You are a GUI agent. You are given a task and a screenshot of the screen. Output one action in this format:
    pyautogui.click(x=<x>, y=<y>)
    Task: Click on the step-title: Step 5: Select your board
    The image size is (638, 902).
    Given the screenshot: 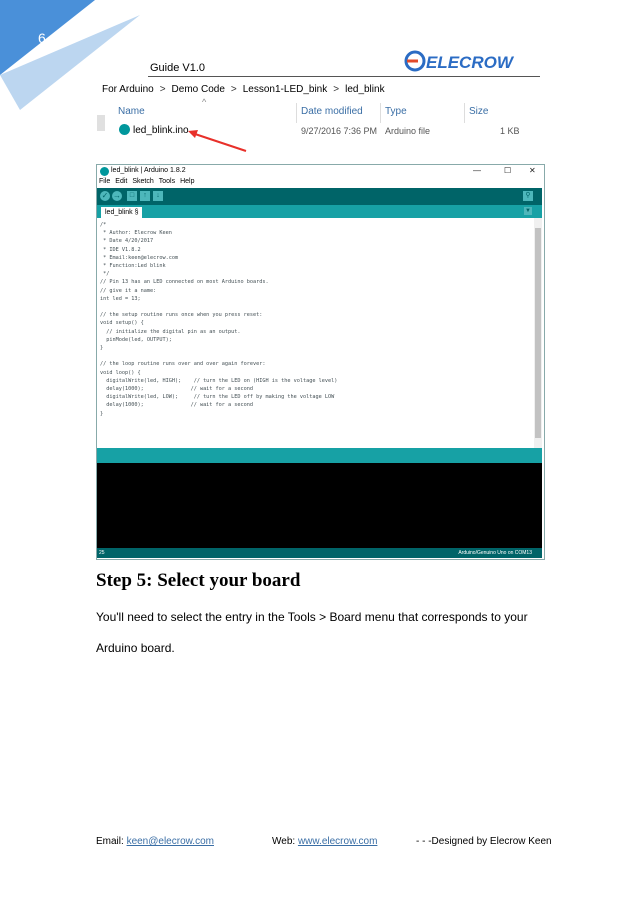 What is the action you would take?
    pyautogui.click(x=198, y=580)
    